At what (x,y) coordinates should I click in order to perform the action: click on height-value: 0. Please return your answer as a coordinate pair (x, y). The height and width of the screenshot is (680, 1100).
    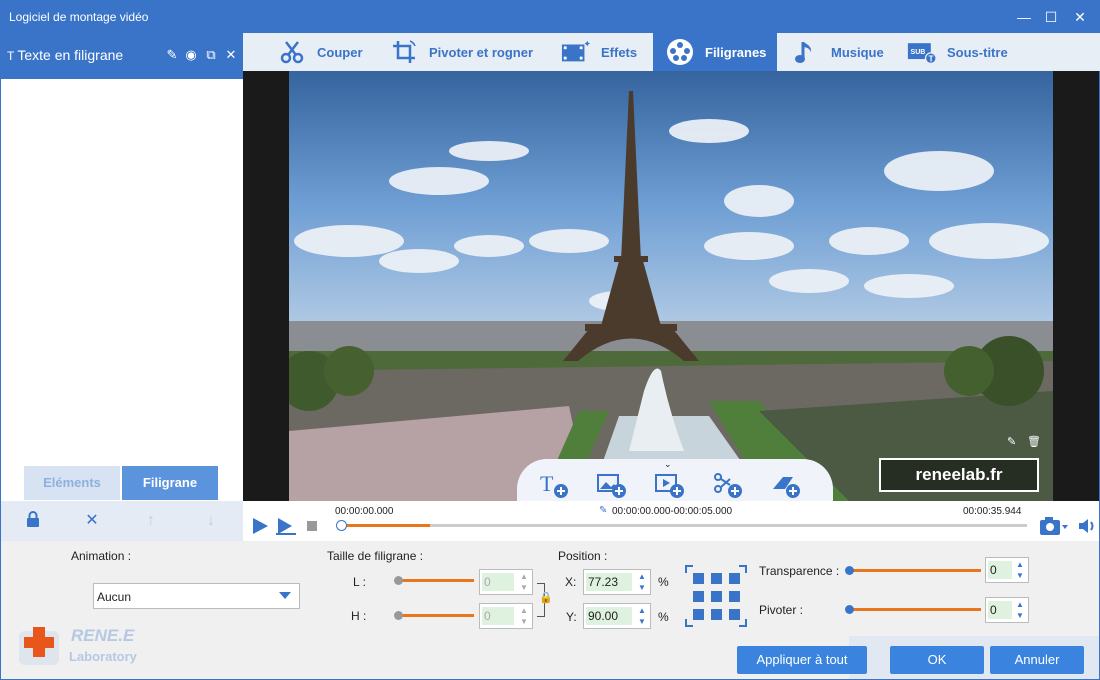
    Looking at the image, I should click on (498, 616).